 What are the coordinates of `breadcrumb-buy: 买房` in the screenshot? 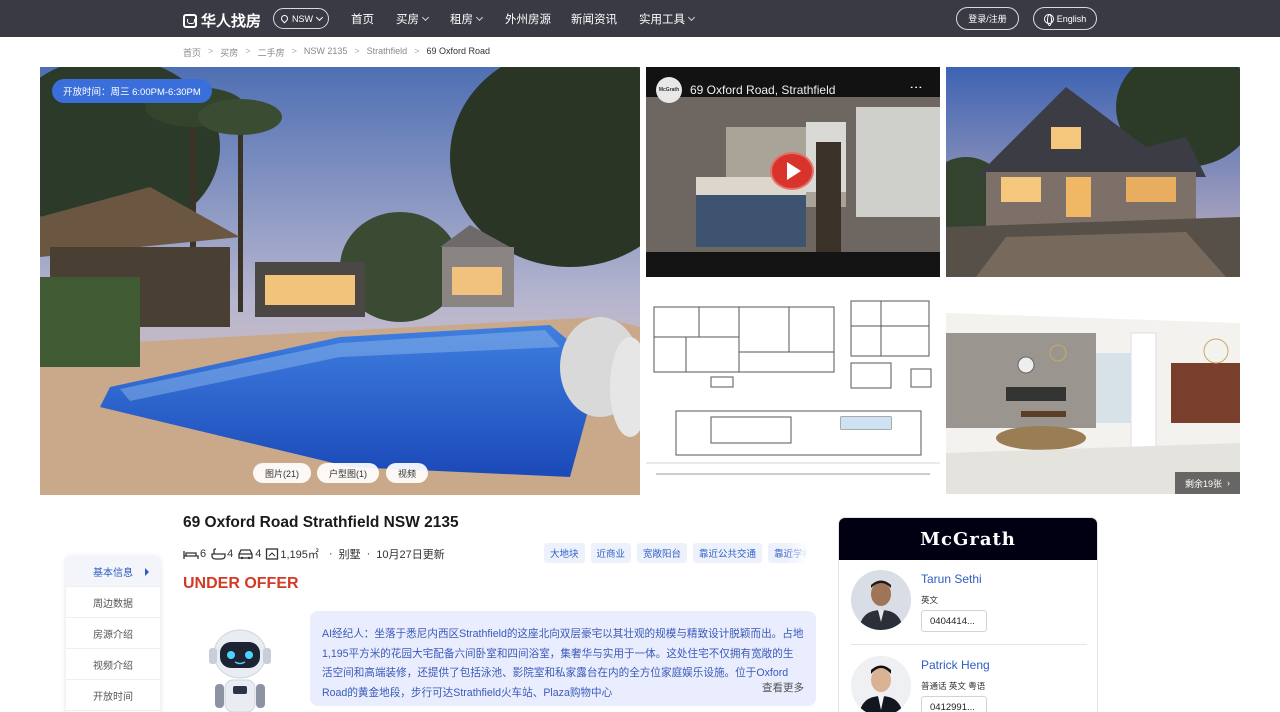 It's located at (229, 52).